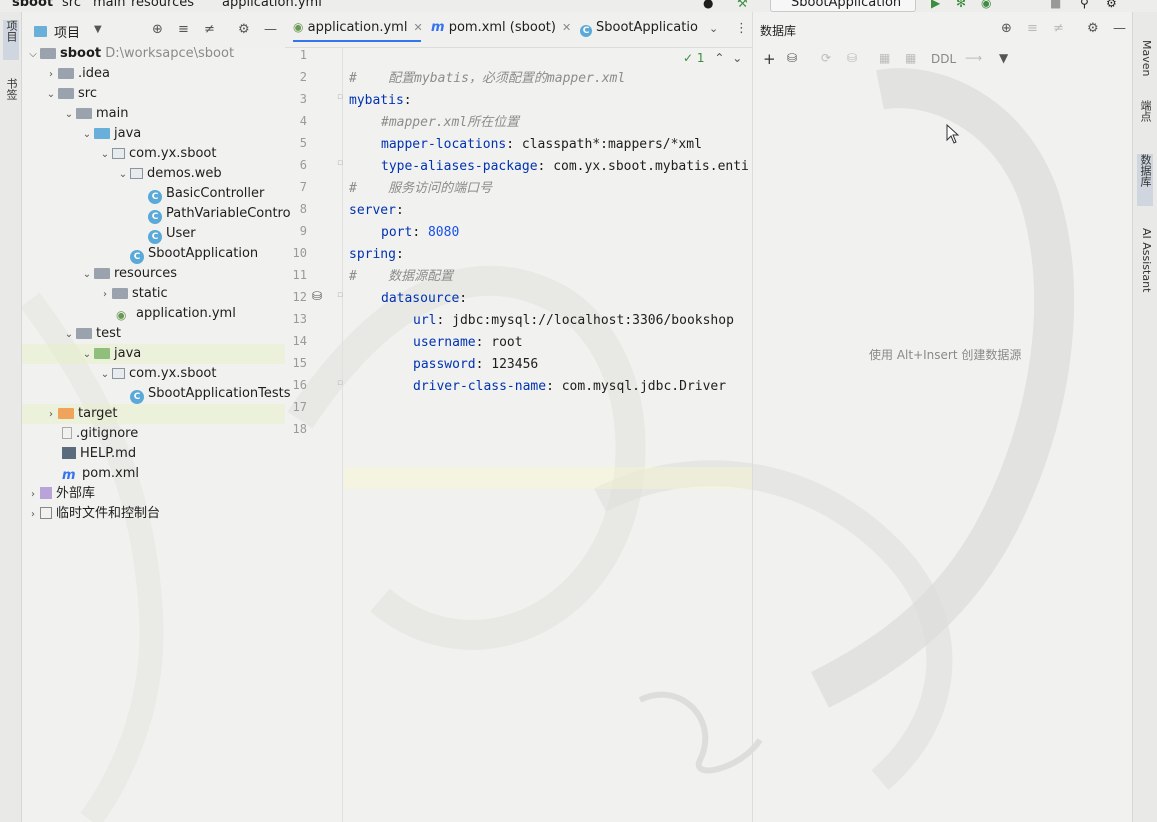 This screenshot has width=1157, height=822. What do you see at coordinates (272, 5) in the screenshot?
I see `breadcrumb-file: application.yml` at bounding box center [272, 5].